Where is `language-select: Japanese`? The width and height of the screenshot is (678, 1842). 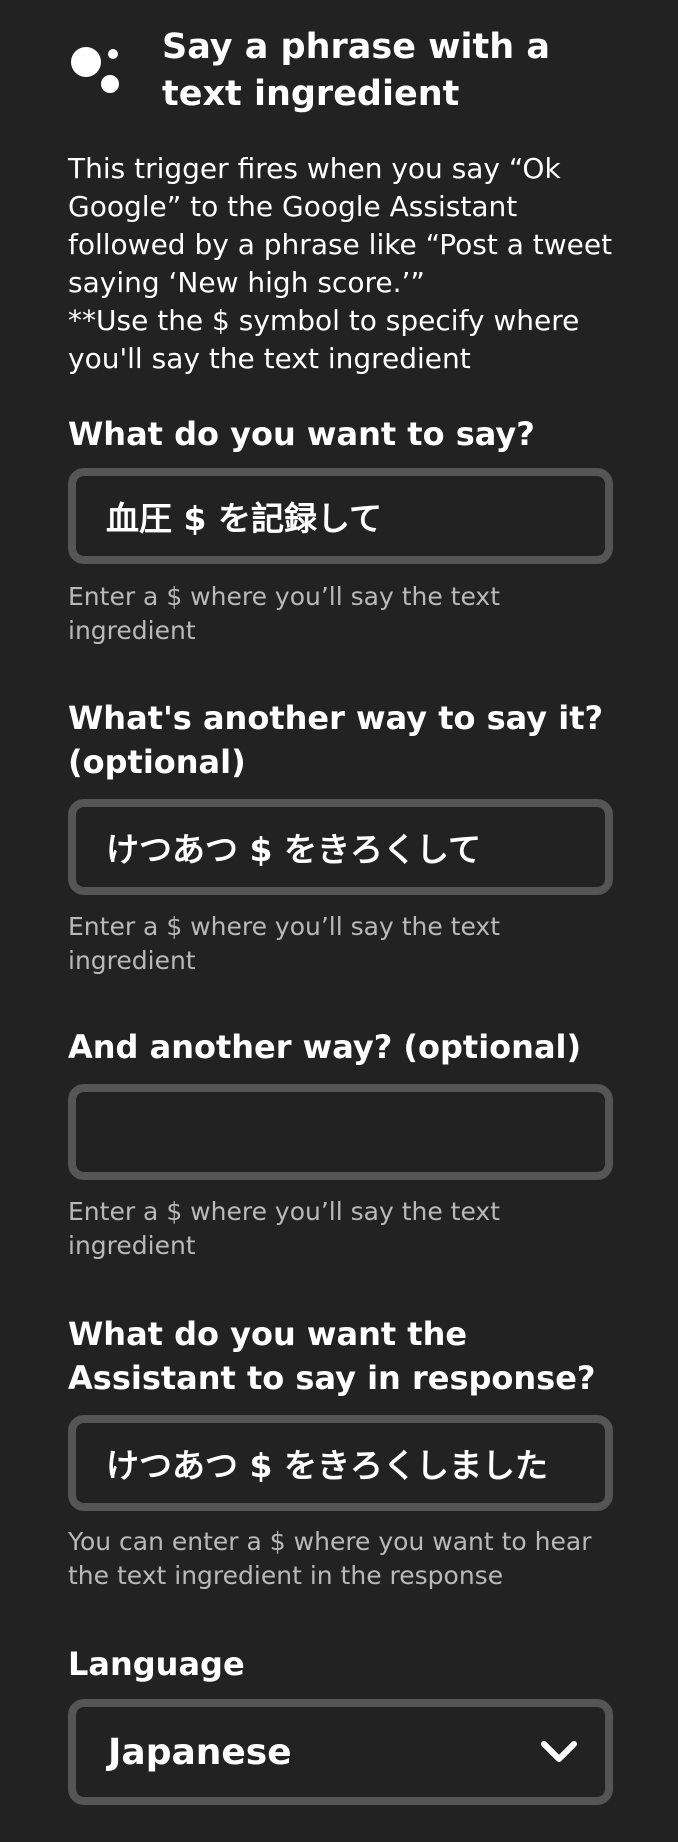
language-select: Japanese is located at coordinates (340, 1752).